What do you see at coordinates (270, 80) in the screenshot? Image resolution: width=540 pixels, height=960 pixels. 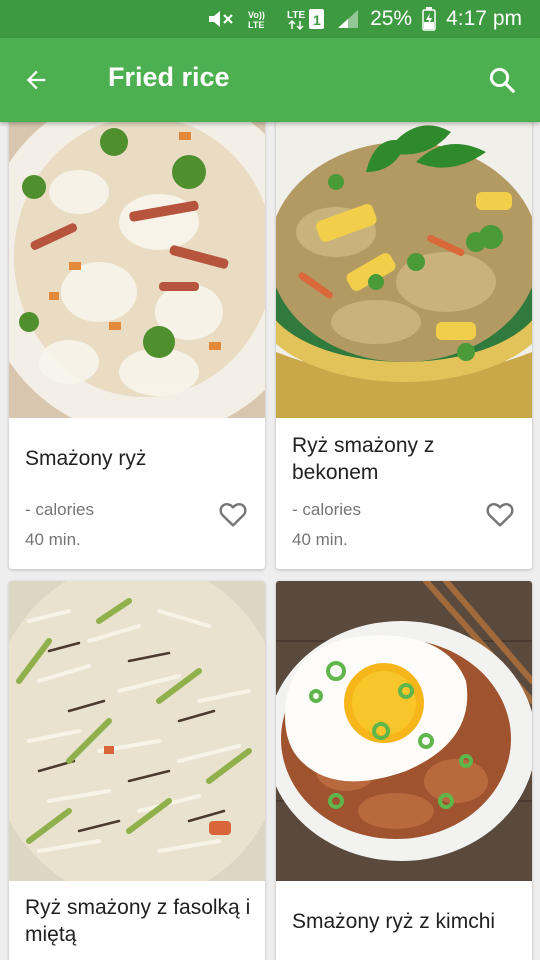 I see `app-bar: Fried rice` at bounding box center [270, 80].